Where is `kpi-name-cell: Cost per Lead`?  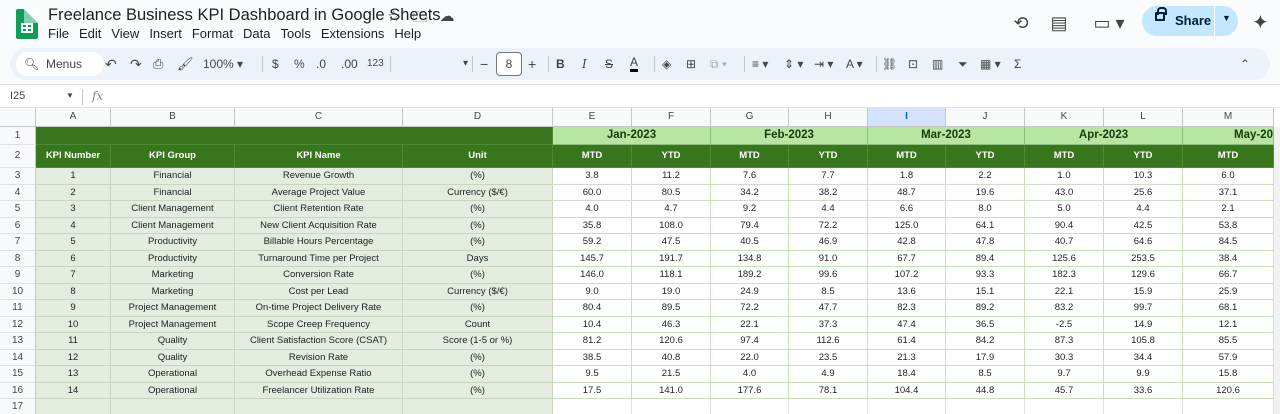
kpi-name-cell: Cost per Lead is located at coordinates (319, 291).